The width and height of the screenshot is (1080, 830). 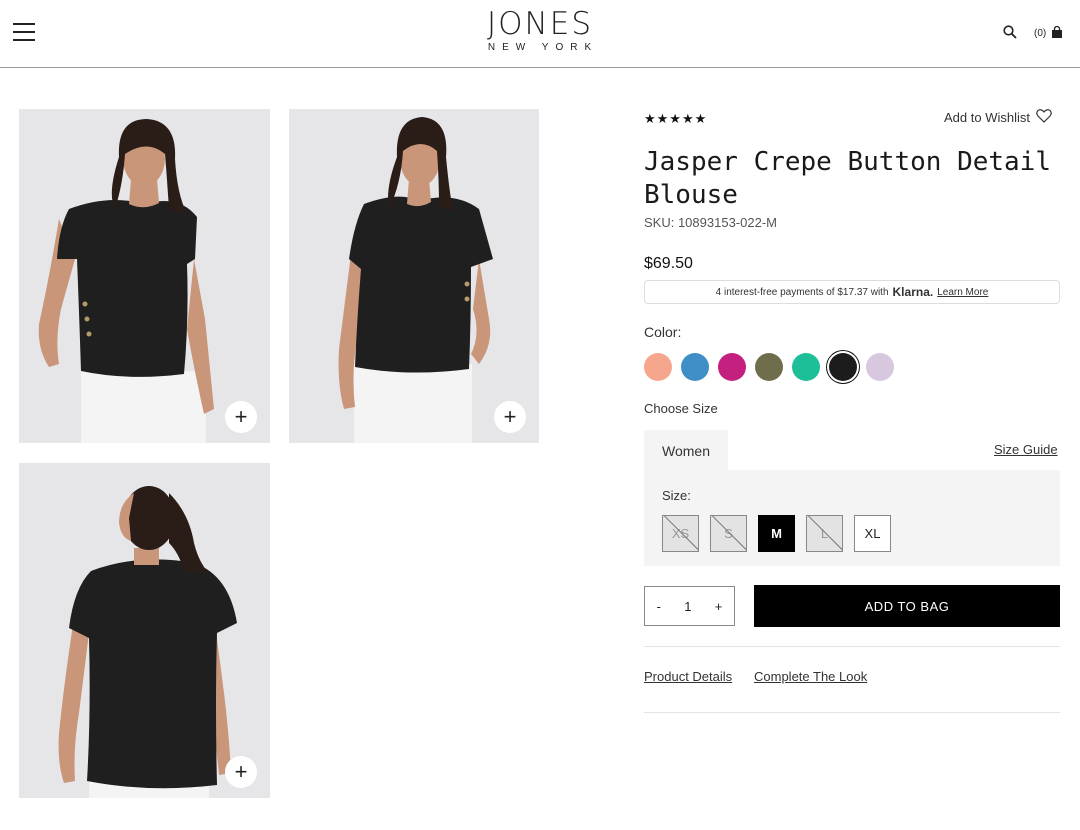 What do you see at coordinates (144, 630) in the screenshot?
I see `product-image-back: +` at bounding box center [144, 630].